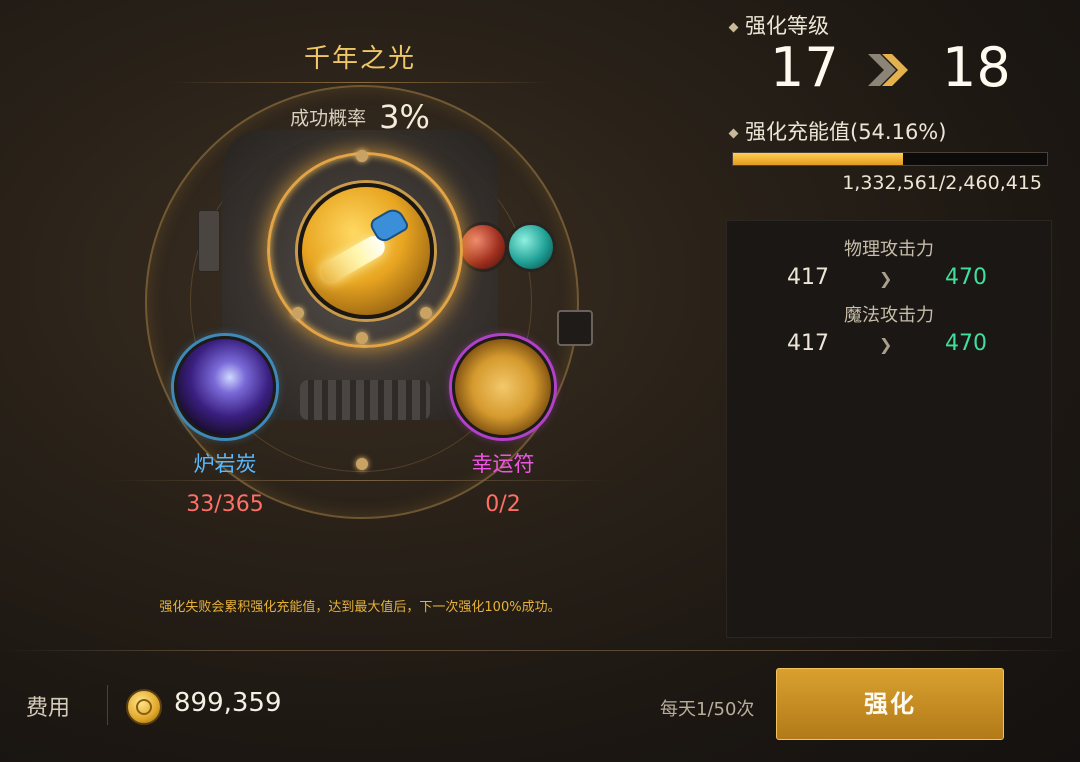  I want to click on charge-section: 强化充能值(54.16%), so click(837, 131).